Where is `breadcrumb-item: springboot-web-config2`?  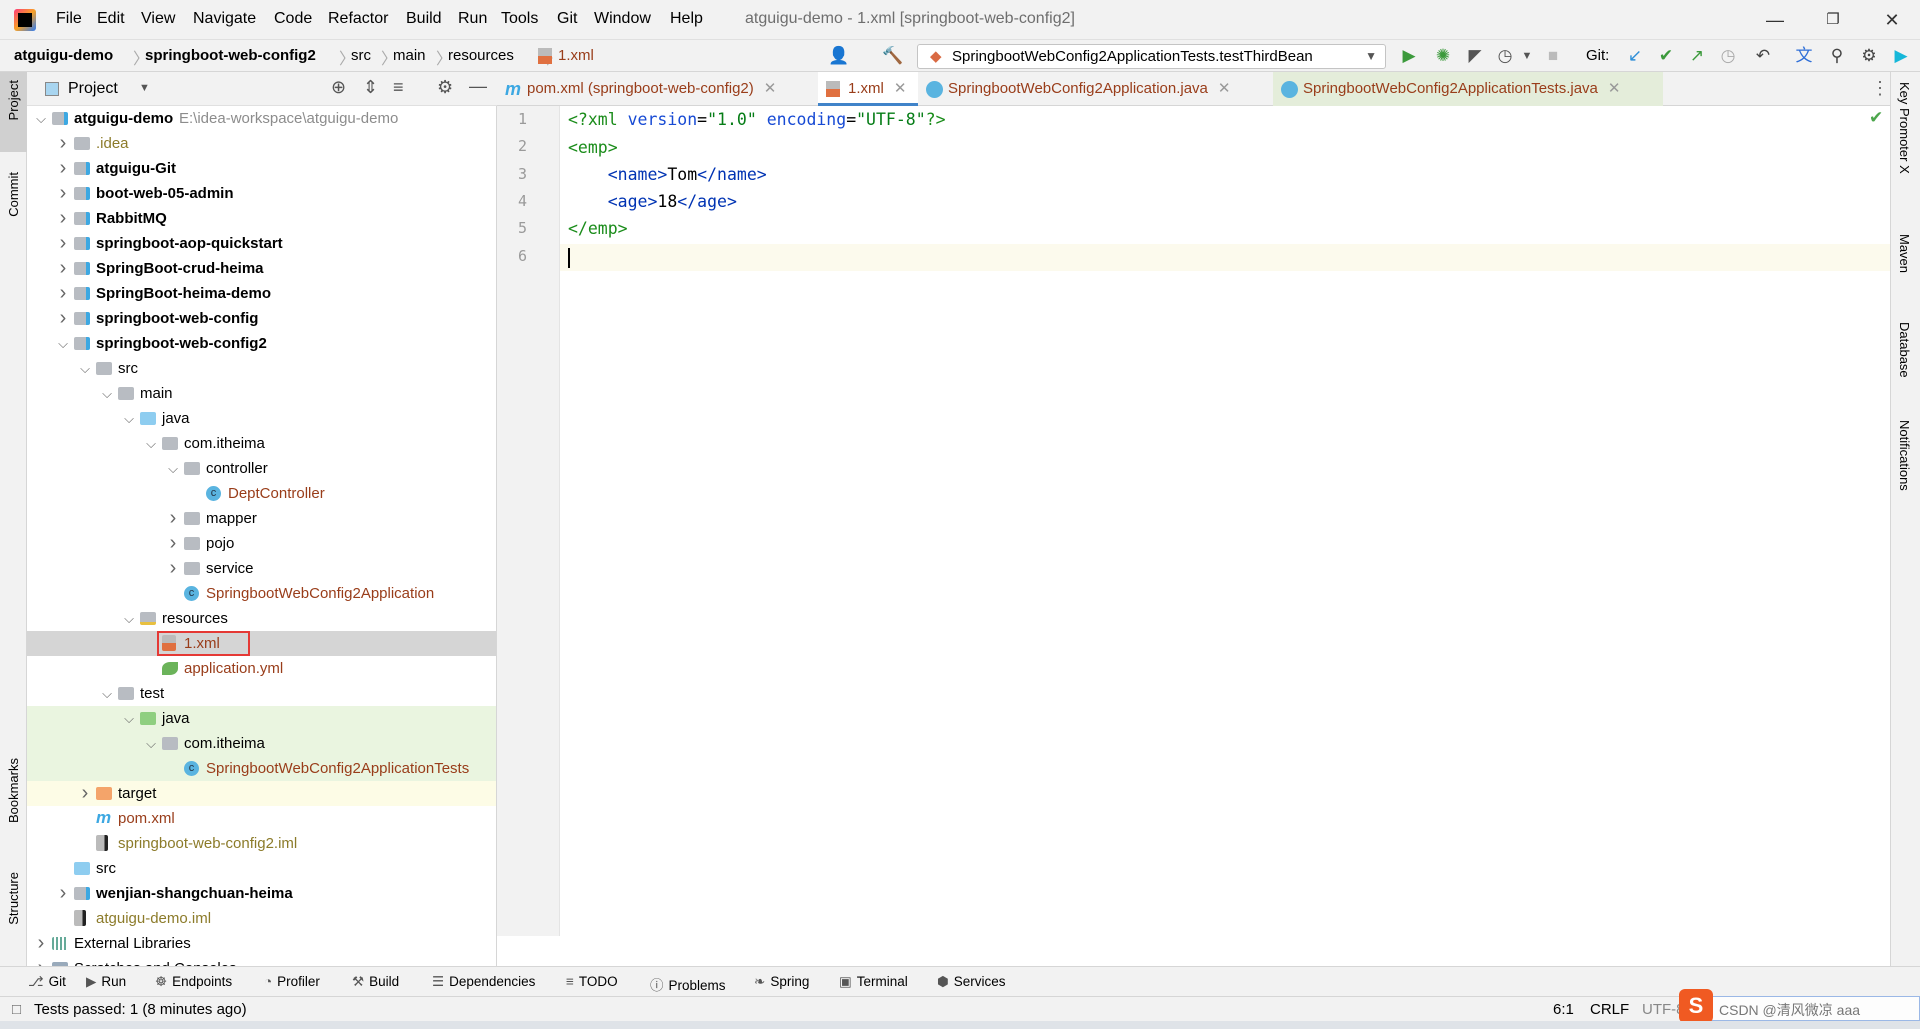
breadcrumb-item: springboot-web-config2 is located at coordinates (230, 55).